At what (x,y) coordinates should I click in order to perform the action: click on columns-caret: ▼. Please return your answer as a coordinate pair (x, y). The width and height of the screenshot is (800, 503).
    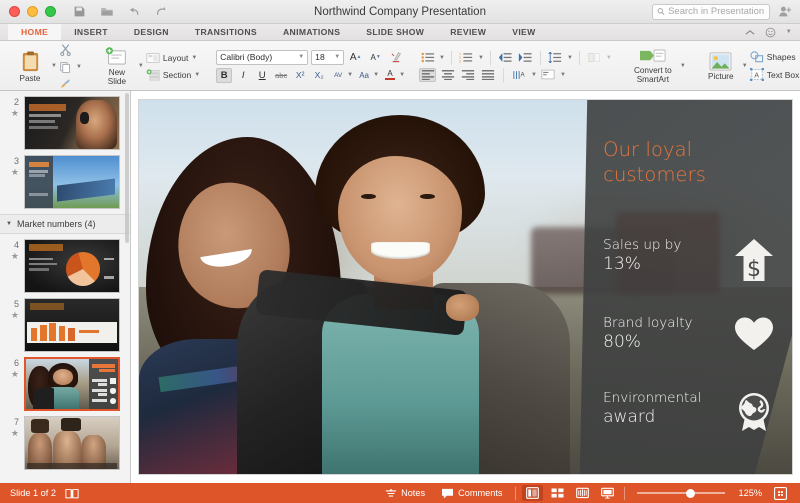
    Looking at the image, I should click on (609, 58).